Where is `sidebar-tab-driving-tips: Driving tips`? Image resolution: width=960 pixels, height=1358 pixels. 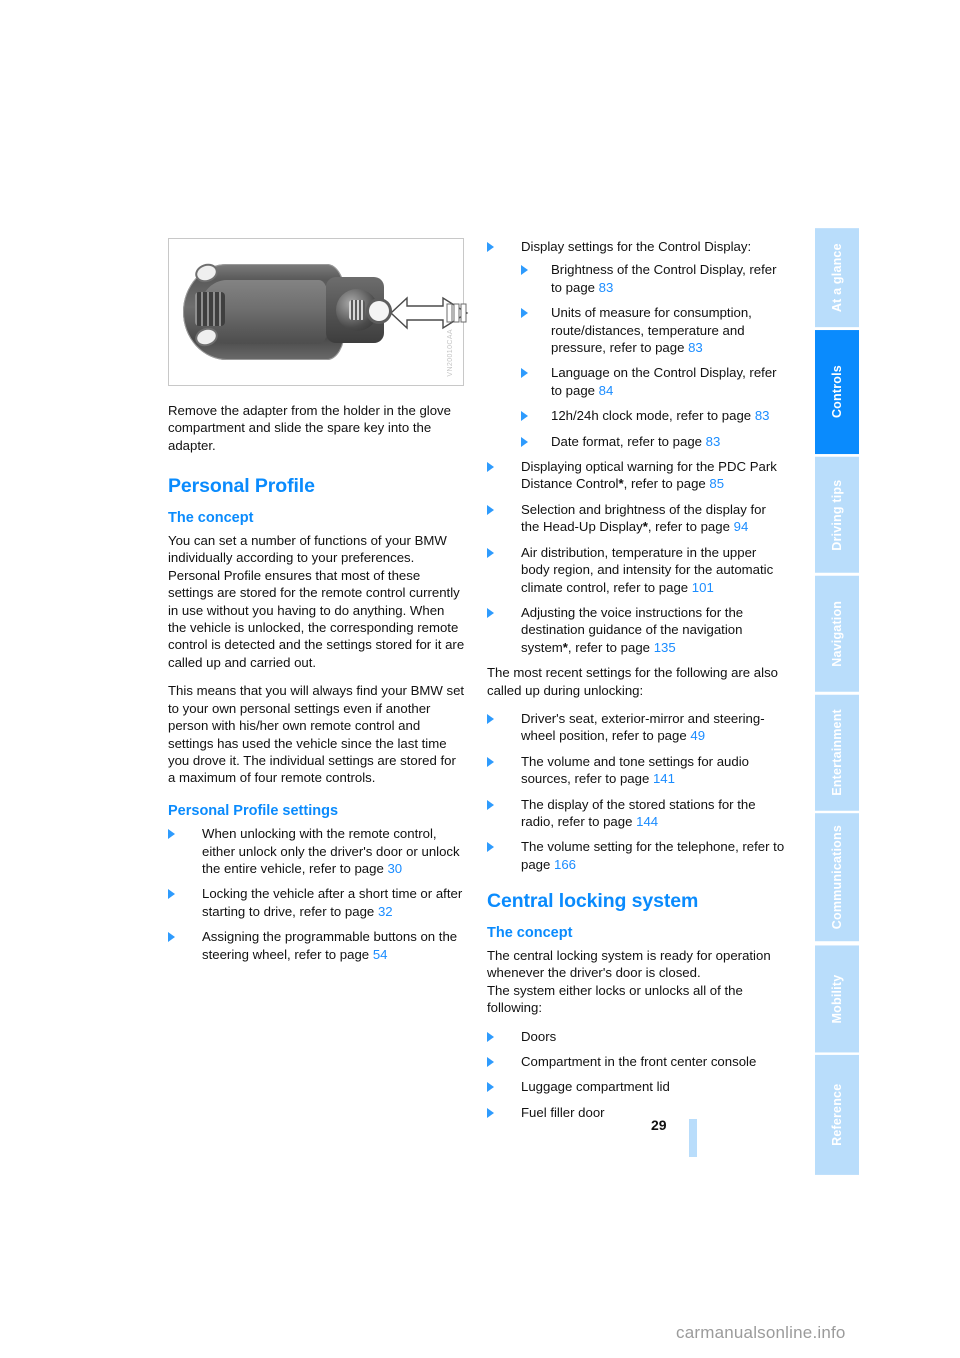 sidebar-tab-driving-tips: Driving tips is located at coordinates (837, 515).